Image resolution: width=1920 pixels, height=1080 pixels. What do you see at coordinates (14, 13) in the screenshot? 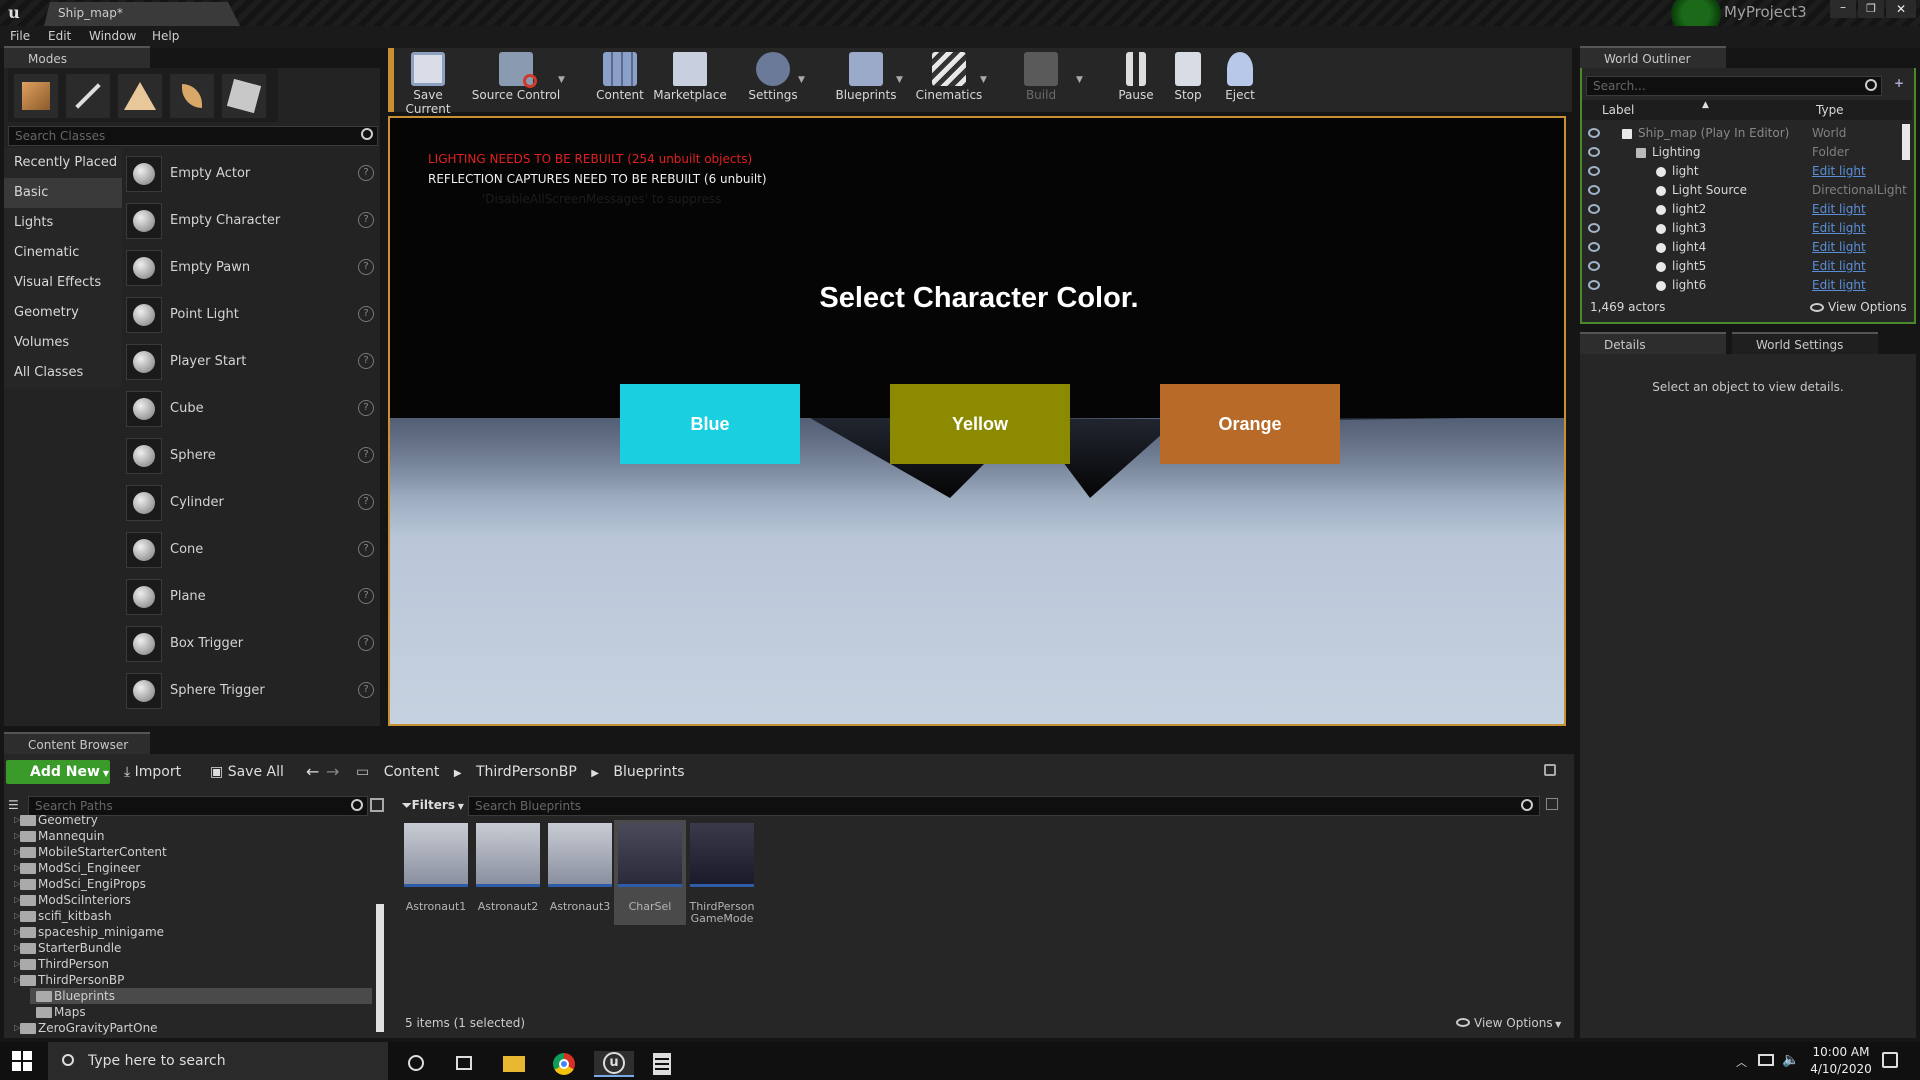
I see `unreal-logo-icon: u` at bounding box center [14, 13].